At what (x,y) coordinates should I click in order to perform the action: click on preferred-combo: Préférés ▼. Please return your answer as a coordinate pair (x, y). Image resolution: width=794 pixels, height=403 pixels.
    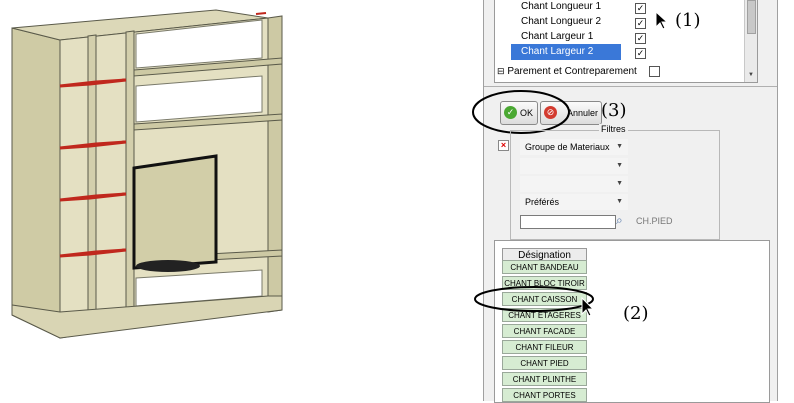
    Looking at the image, I should click on (574, 202).